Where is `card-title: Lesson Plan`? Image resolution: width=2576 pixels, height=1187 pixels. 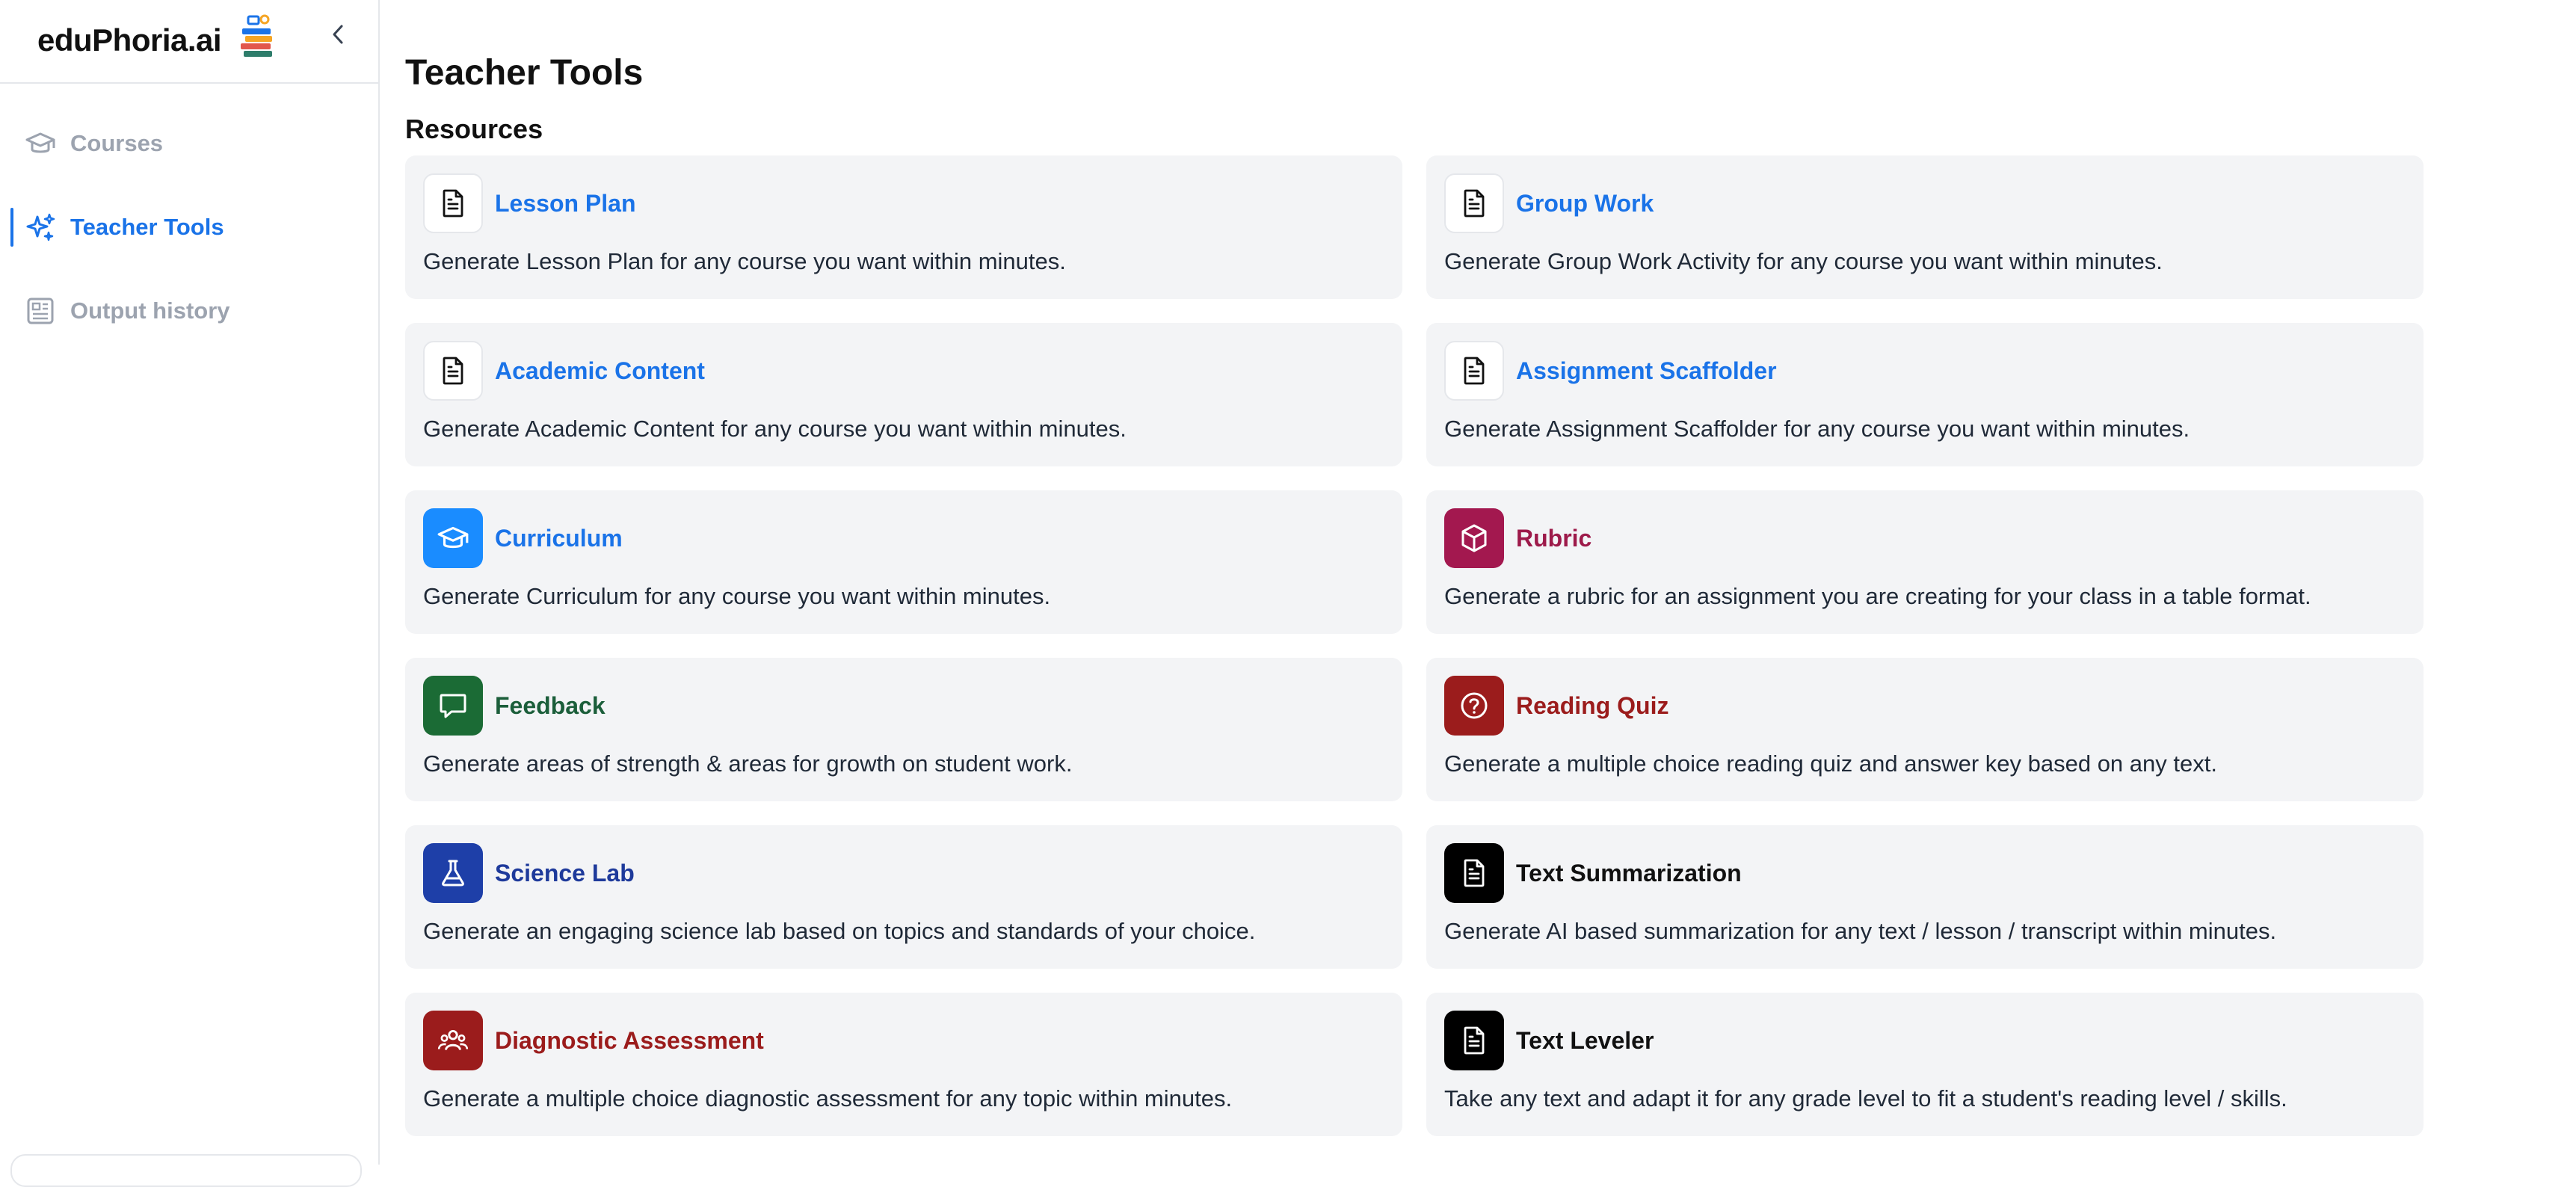 card-title: Lesson Plan is located at coordinates (565, 203).